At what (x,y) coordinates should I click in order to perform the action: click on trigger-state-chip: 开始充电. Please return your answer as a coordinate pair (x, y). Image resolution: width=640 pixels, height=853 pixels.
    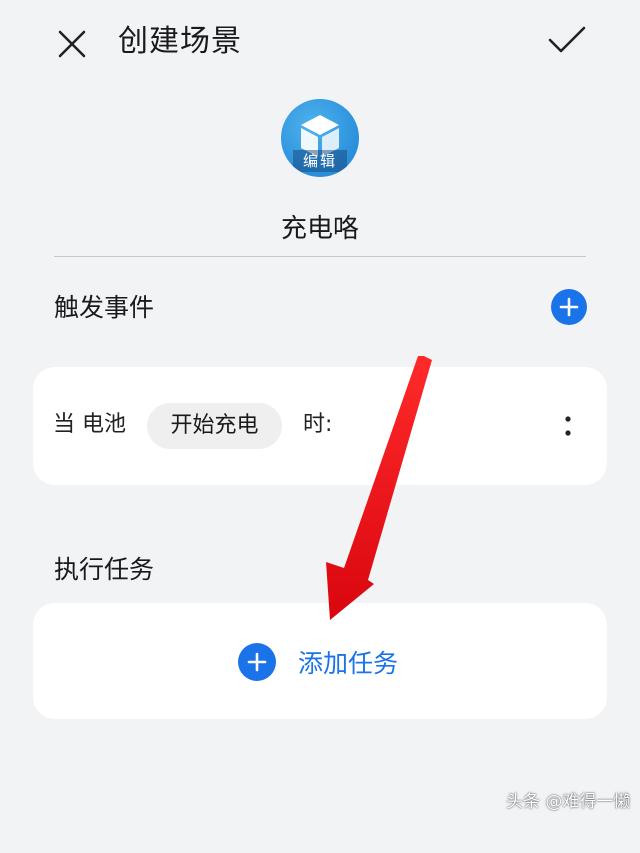
    Looking at the image, I should click on (214, 426).